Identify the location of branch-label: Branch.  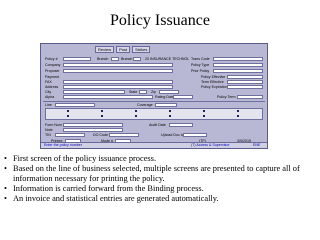
(103, 59).